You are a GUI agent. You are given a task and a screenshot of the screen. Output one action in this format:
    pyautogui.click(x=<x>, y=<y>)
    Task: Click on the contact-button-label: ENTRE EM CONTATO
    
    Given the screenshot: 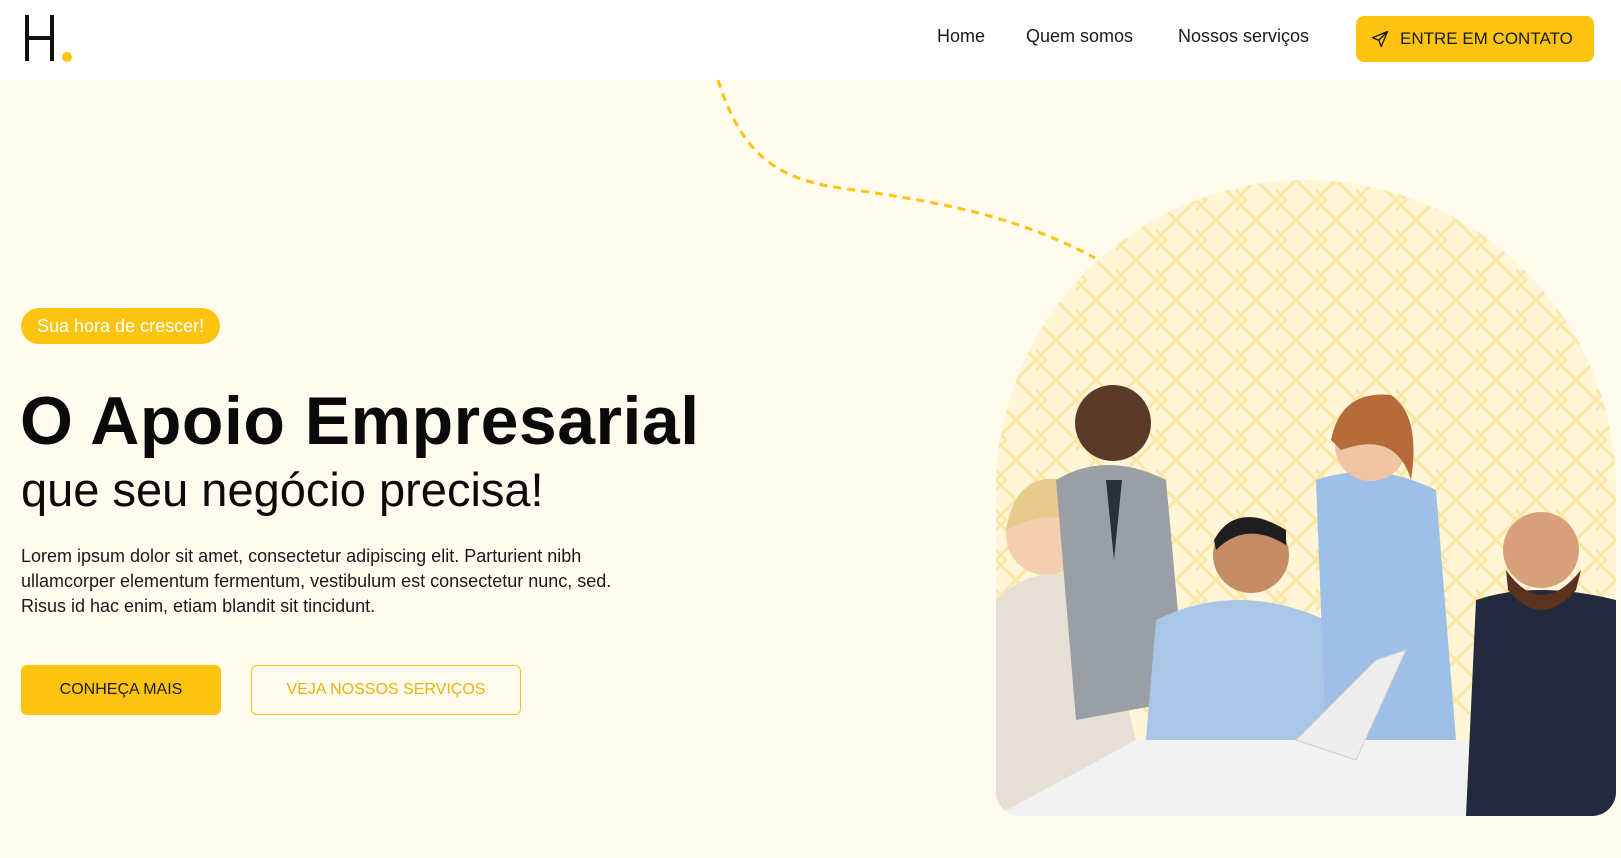 What is the action you would take?
    pyautogui.click(x=1486, y=38)
    